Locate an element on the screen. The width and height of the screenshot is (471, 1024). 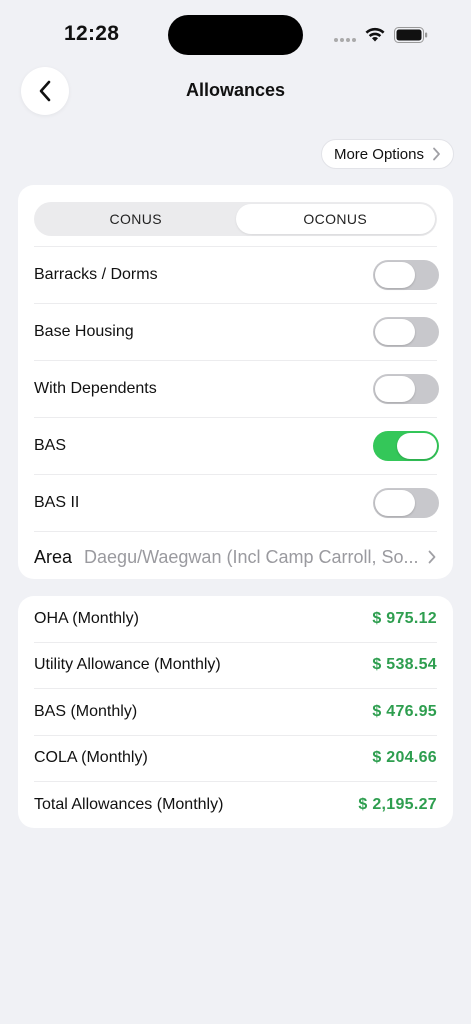
status-bar: 12:28 is located at coordinates (235, 30).